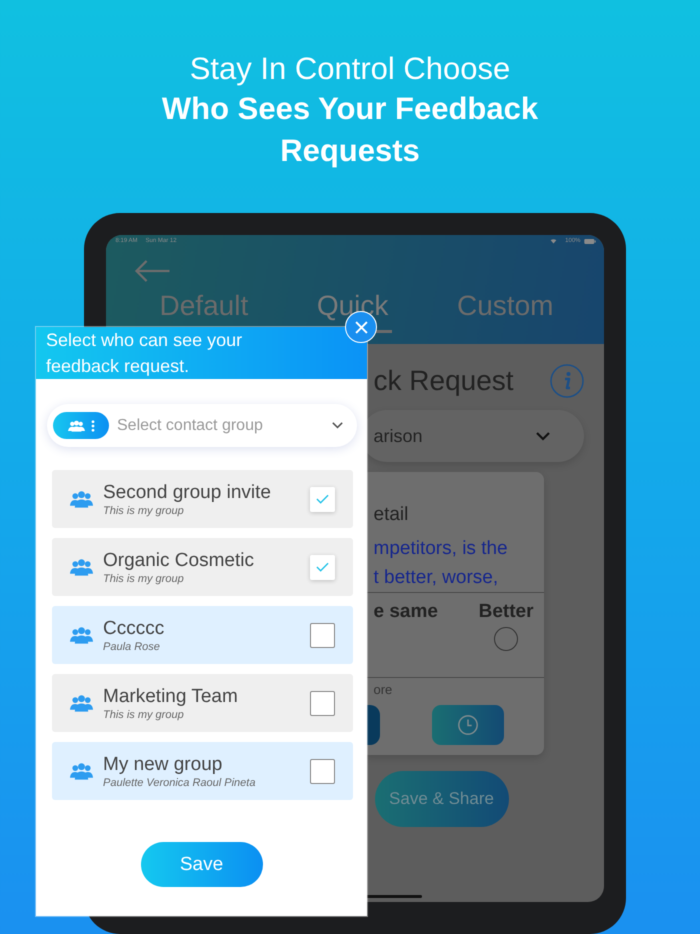 Image resolution: width=700 pixels, height=934 pixels. Describe the element at coordinates (441, 799) in the screenshot. I see `save-share-button: Save & Share` at that location.